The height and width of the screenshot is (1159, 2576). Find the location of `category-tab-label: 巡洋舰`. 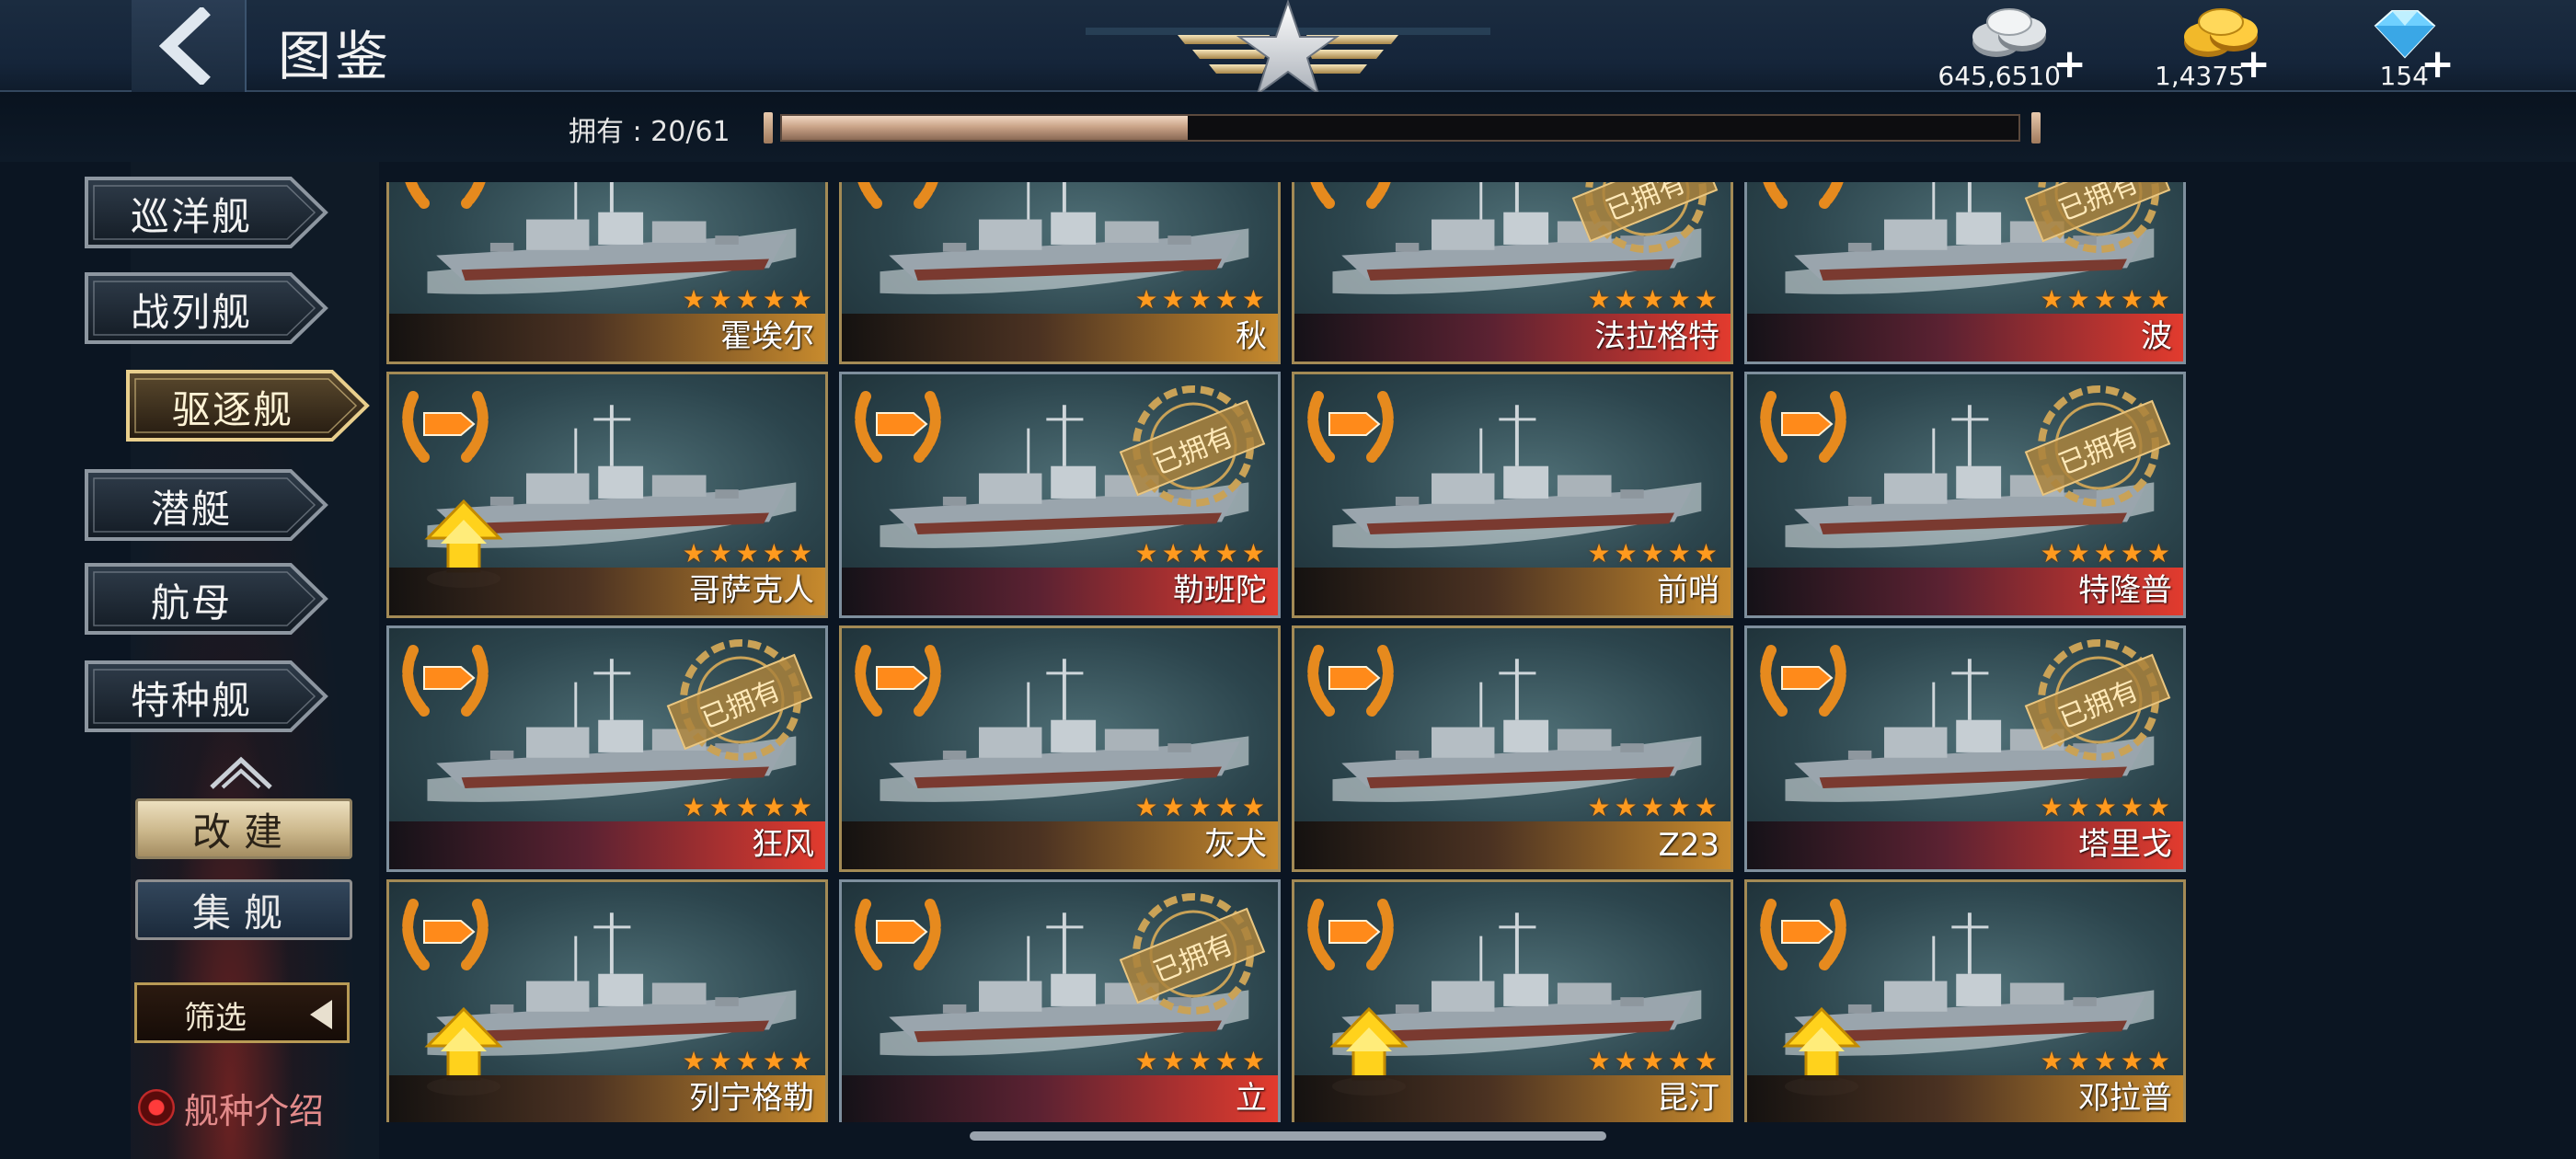

category-tab-label: 巡洋舰 is located at coordinates (191, 214).